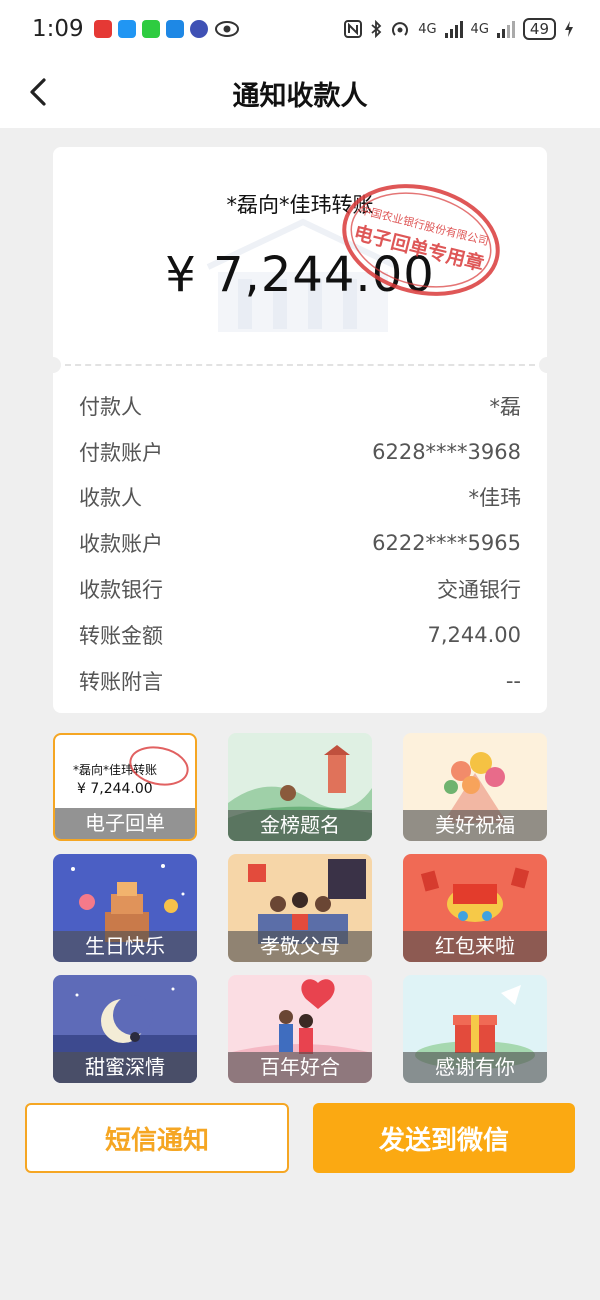 The height and width of the screenshot is (1300, 600). I want to click on template-label: 美好祝福, so click(475, 825).